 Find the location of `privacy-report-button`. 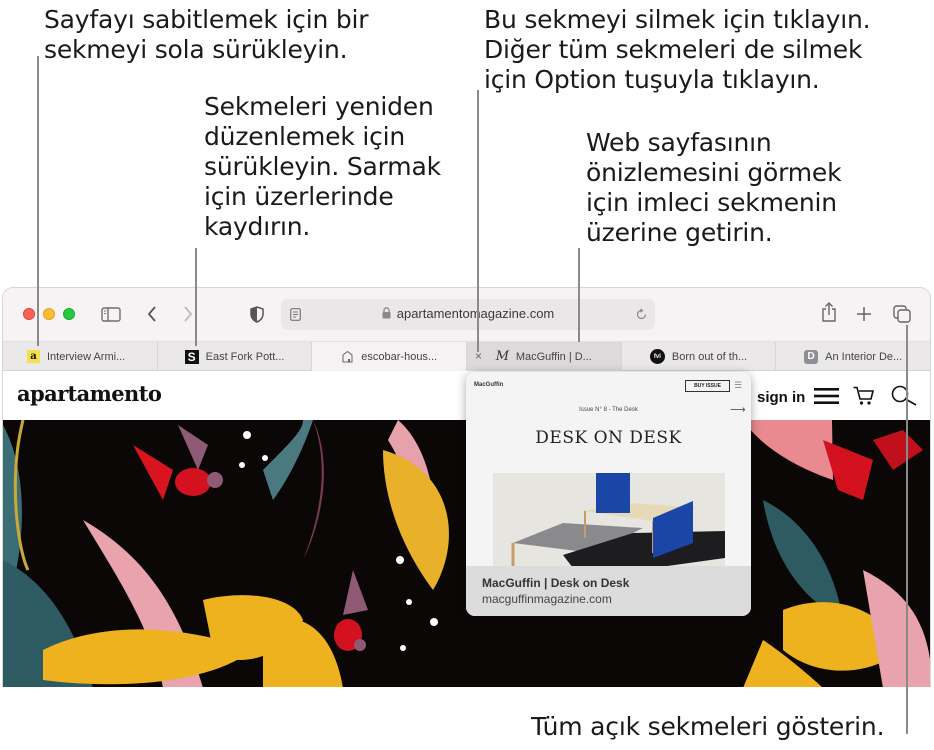

privacy-report-button is located at coordinates (257, 314).